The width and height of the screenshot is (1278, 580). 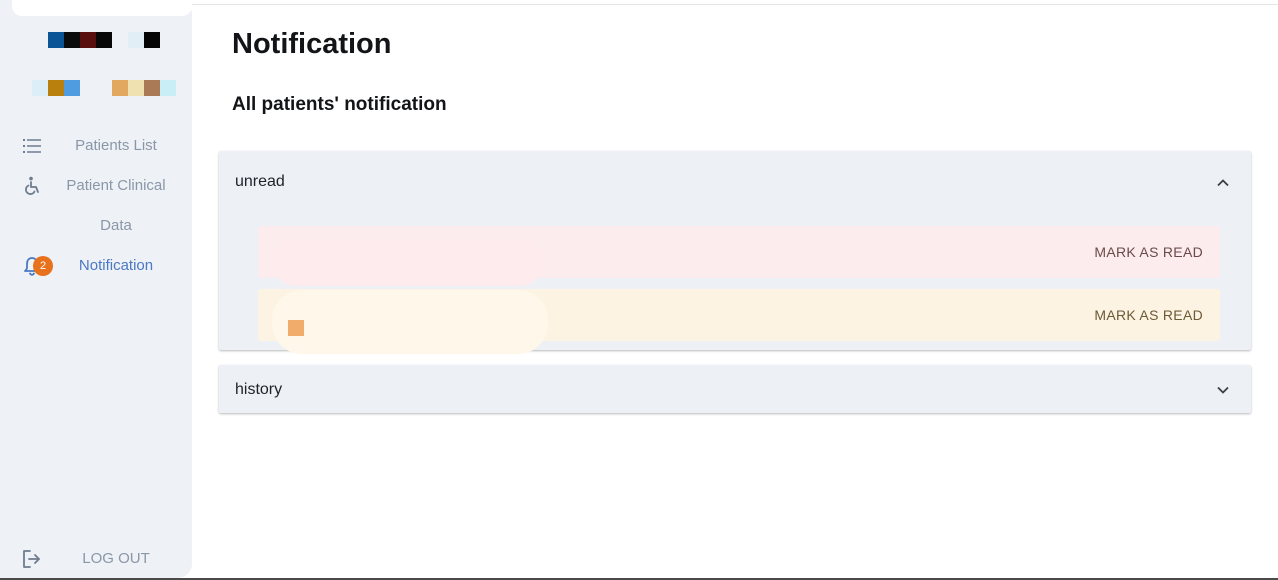 What do you see at coordinates (32, 185) in the screenshot?
I see `accessible-icon` at bounding box center [32, 185].